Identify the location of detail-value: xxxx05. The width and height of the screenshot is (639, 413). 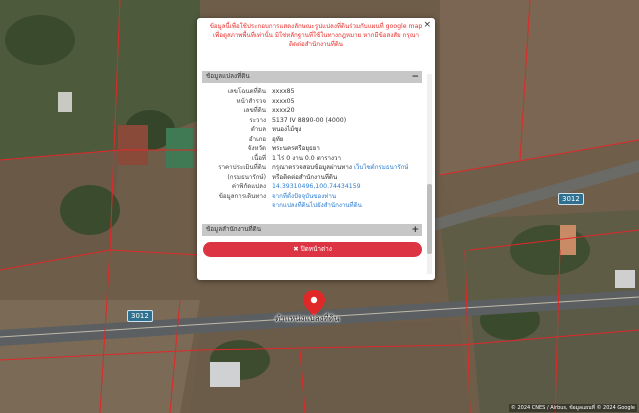
(283, 101).